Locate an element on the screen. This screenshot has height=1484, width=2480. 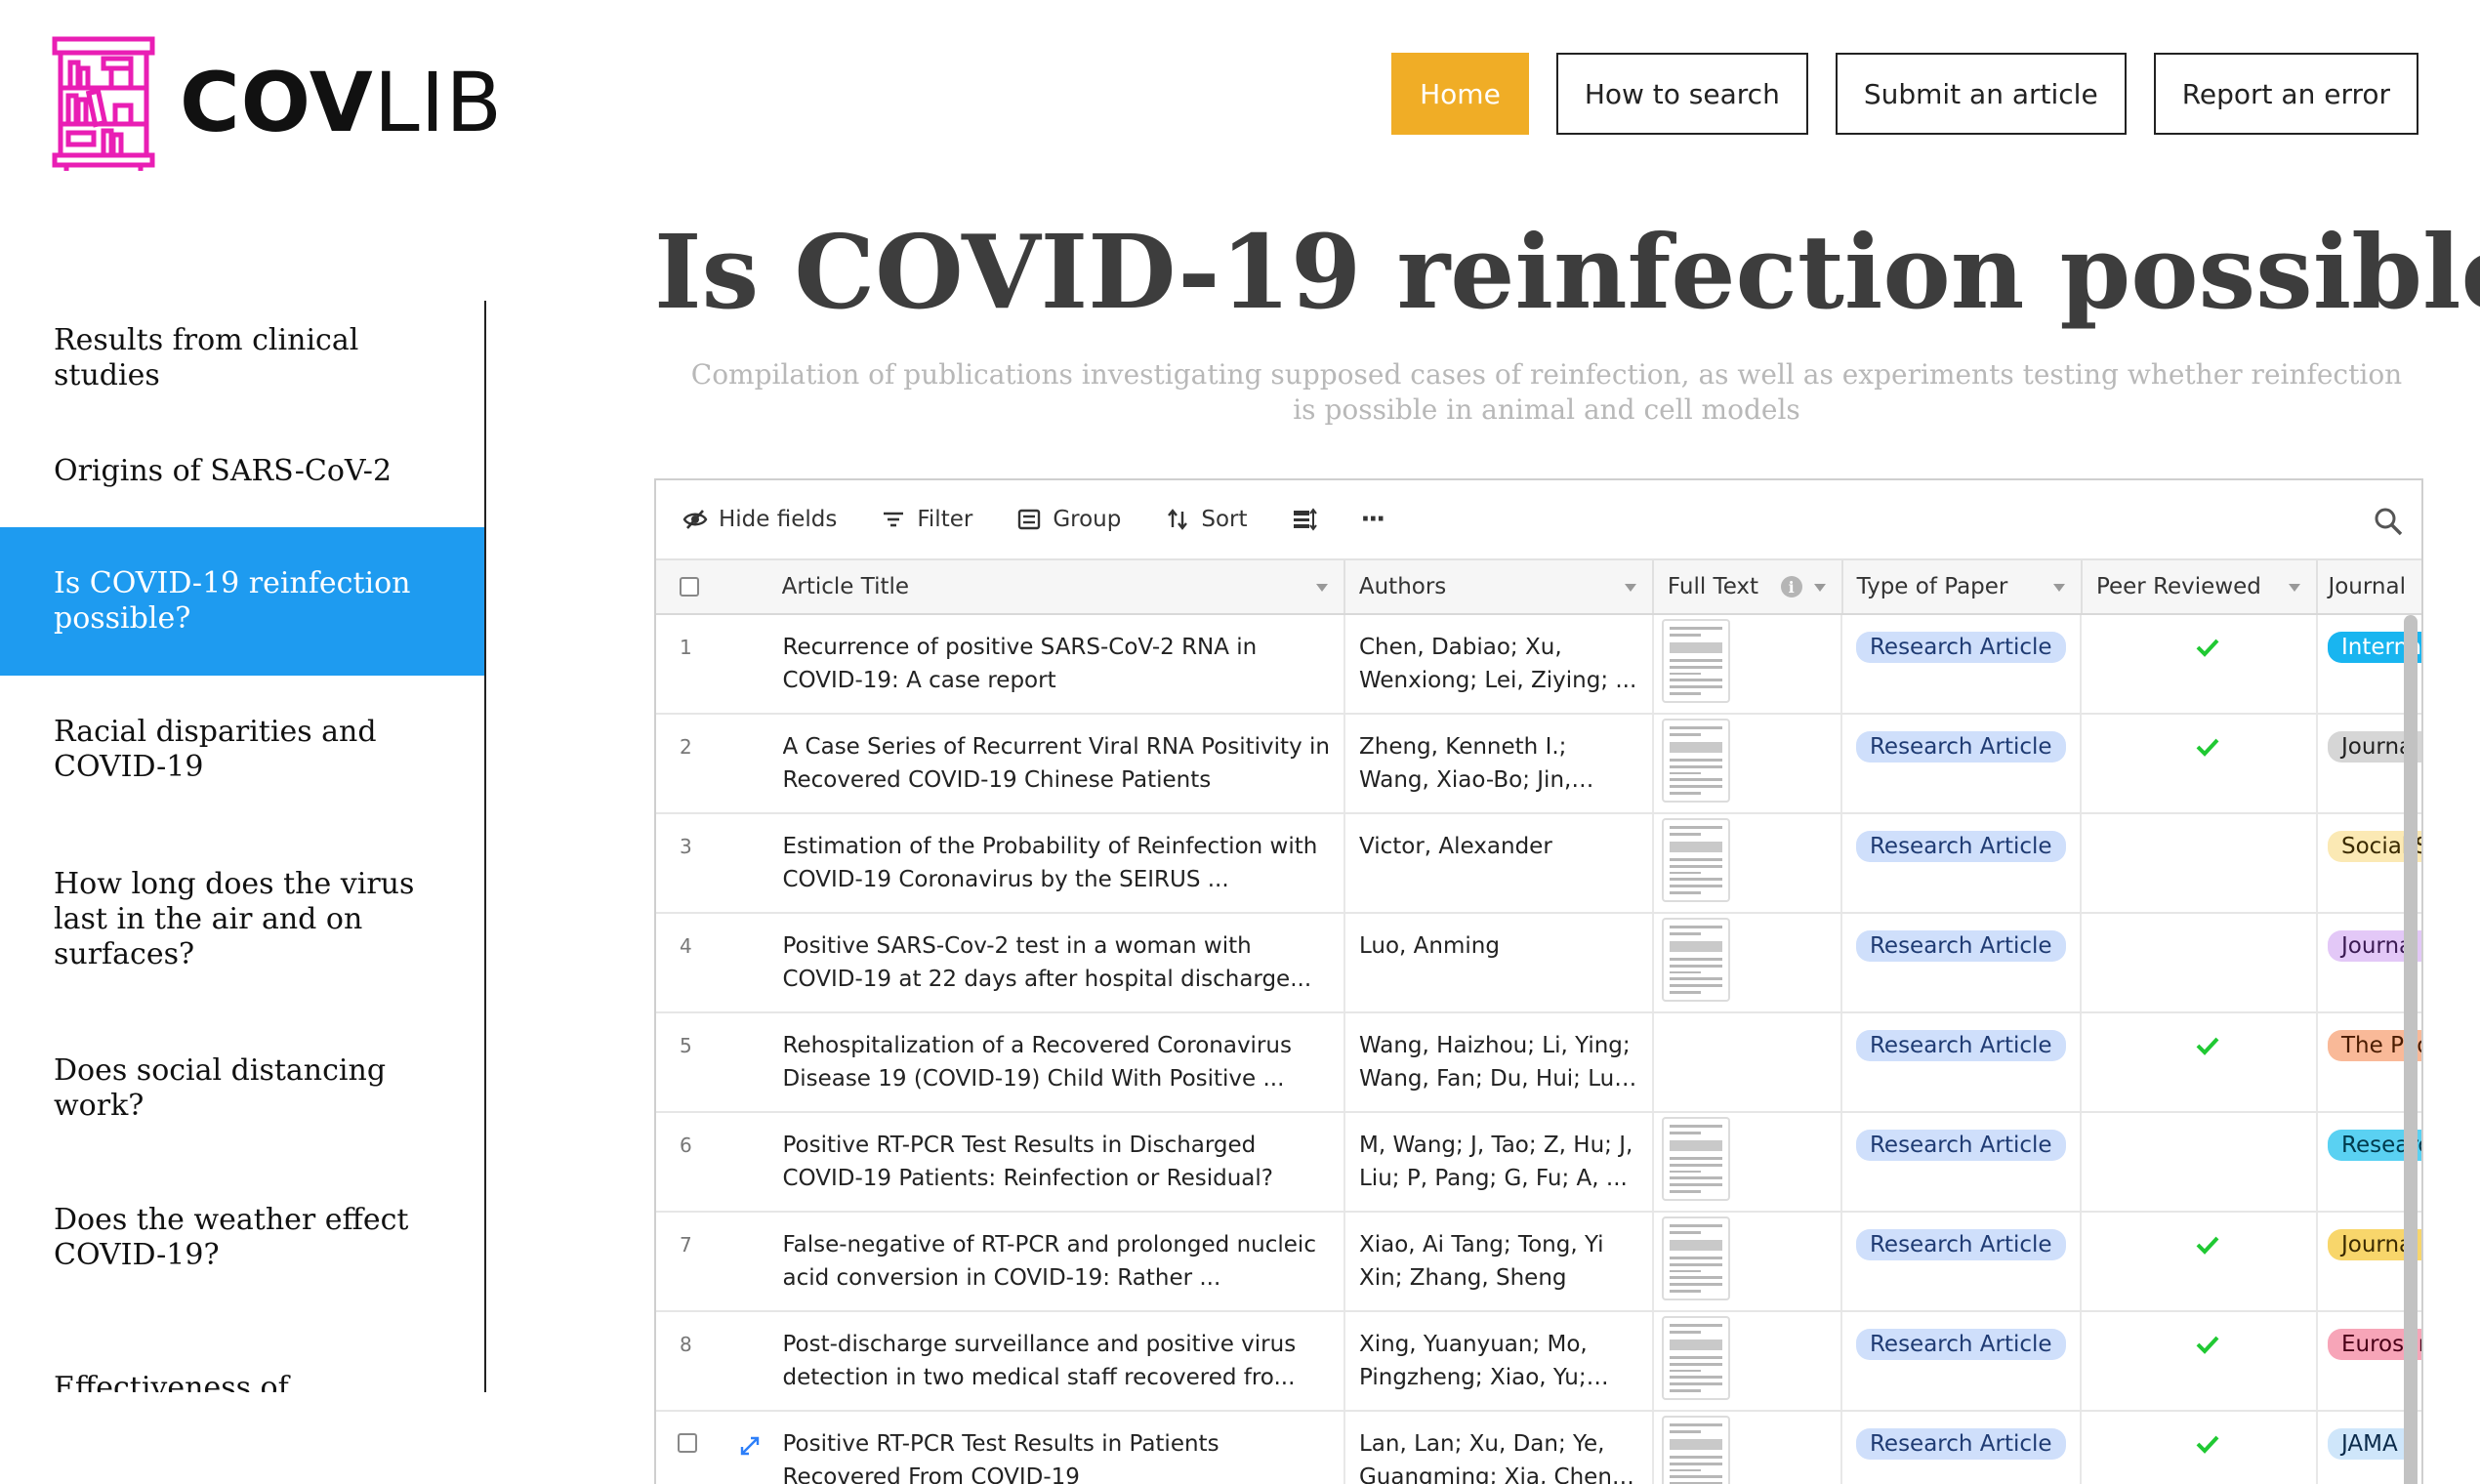
nav-submit-article-button: Submit an article is located at coordinates (1981, 94).